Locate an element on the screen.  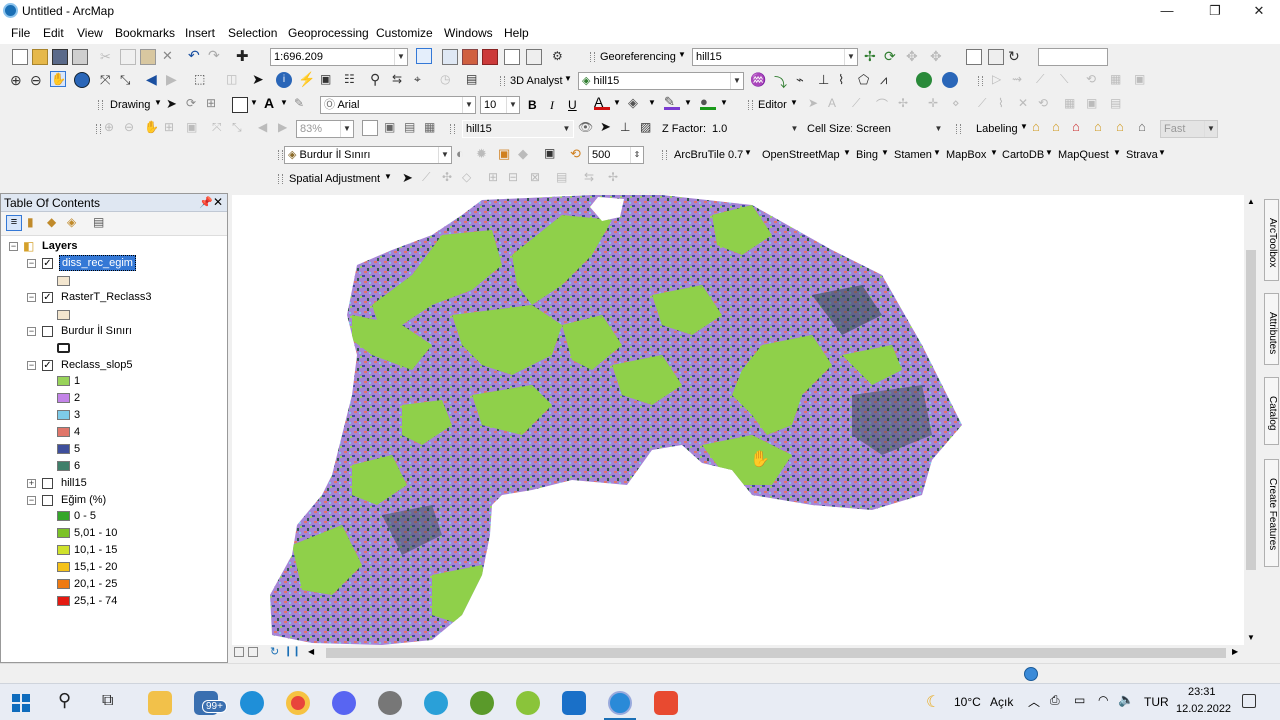
georeferencing-menu: Georeferencing is located at coordinates (638, 57).